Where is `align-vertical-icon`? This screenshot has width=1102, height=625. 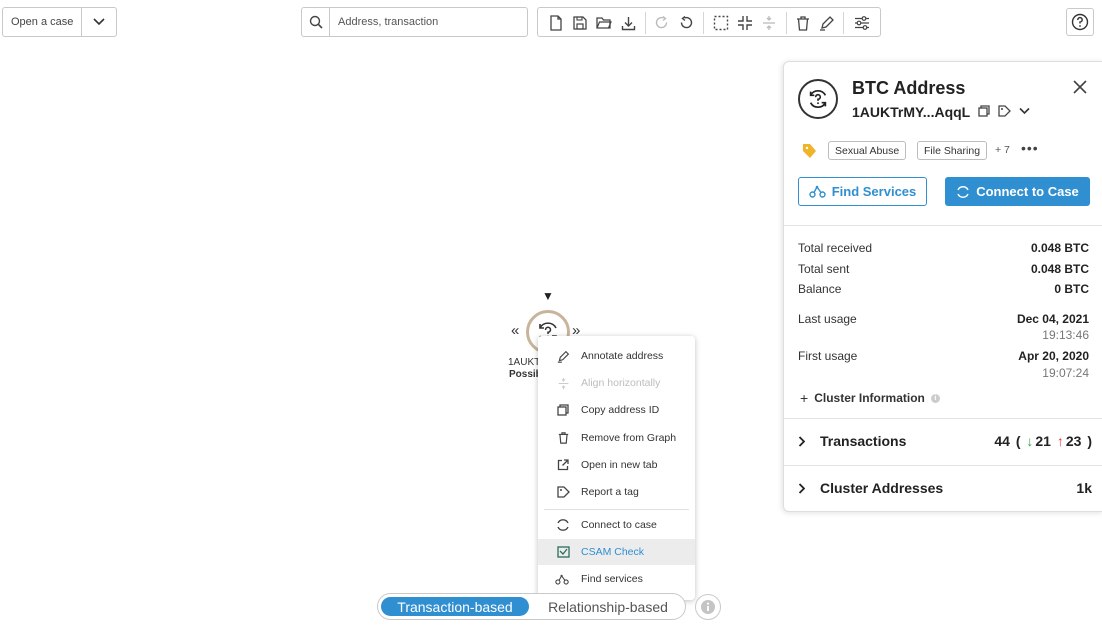
align-vertical-icon is located at coordinates (769, 23).